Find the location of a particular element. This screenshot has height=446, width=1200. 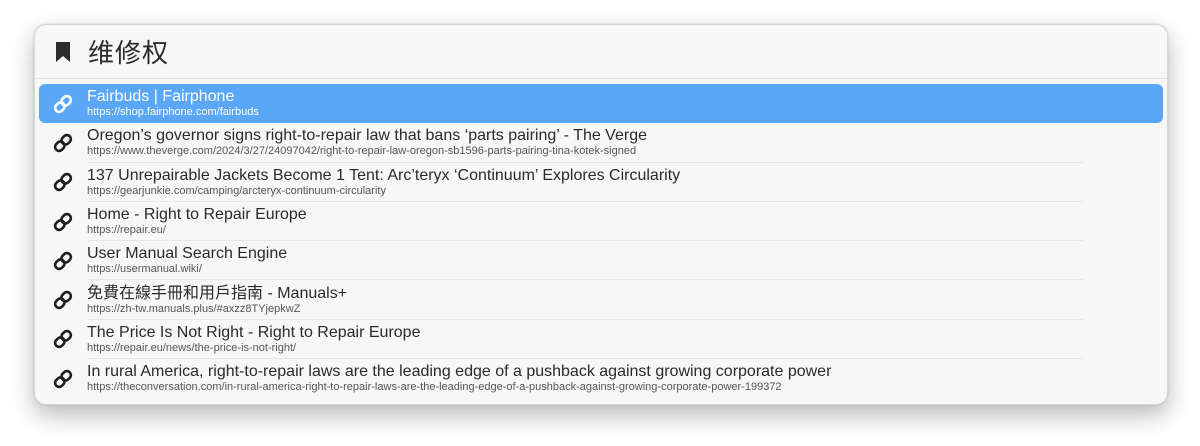

bookmark-icon is located at coordinates (63, 52).